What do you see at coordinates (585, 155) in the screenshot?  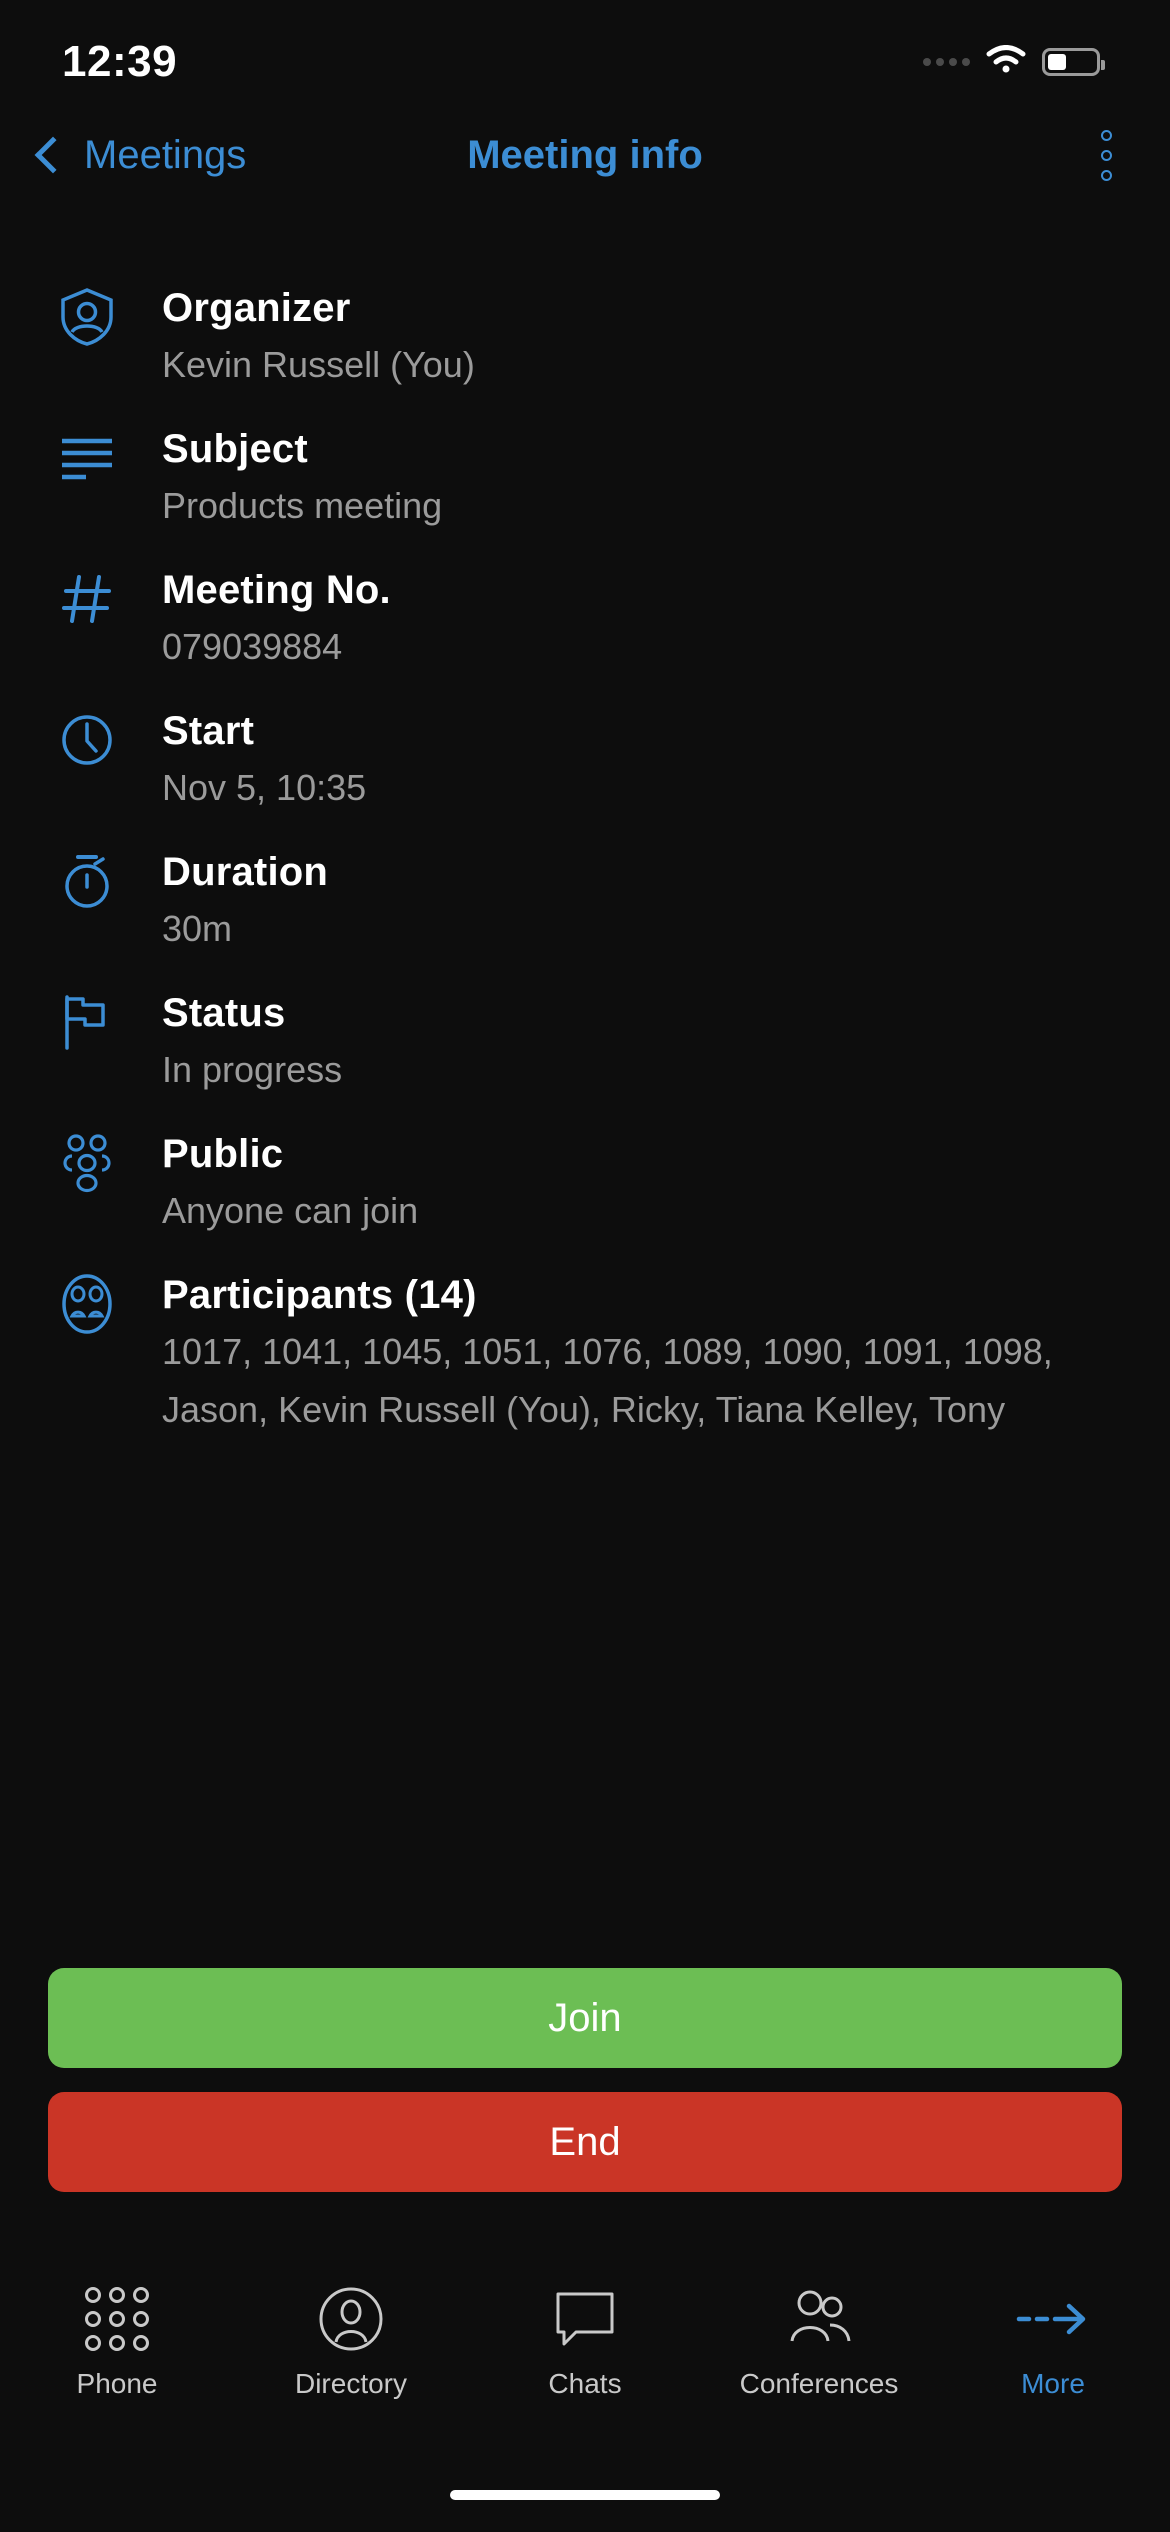 I see `navigation-bar: Meeting info Meetings` at bounding box center [585, 155].